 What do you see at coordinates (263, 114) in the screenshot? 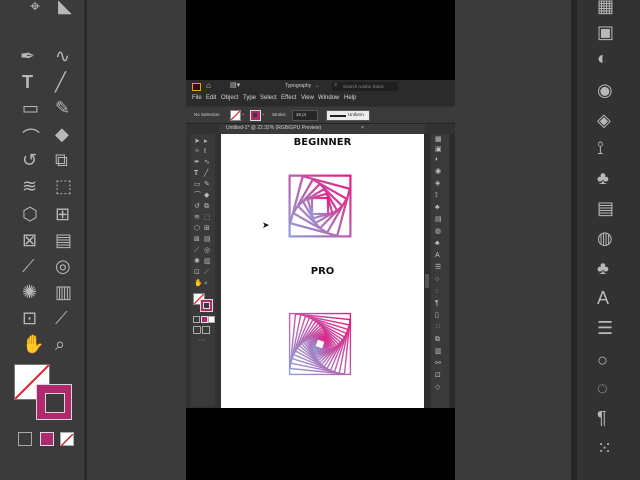
I see `stroke-dropdown-icon: ⌄` at bounding box center [263, 114].